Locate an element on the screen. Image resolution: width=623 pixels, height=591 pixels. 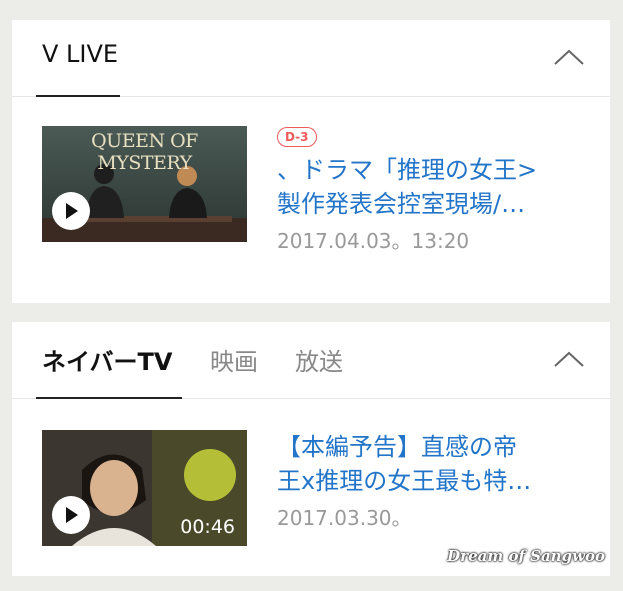
vlive-header: V LIVE is located at coordinates (311, 58).